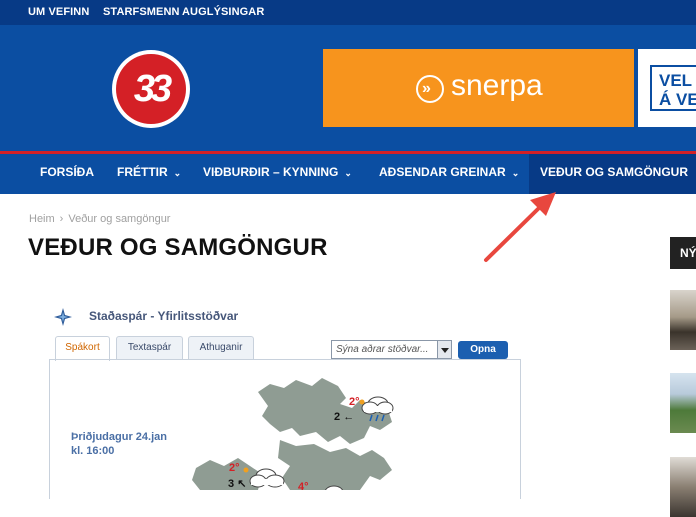 This screenshot has height=517, width=696. What do you see at coordinates (520, 227) in the screenshot?
I see `annotation-arrow` at bounding box center [520, 227].